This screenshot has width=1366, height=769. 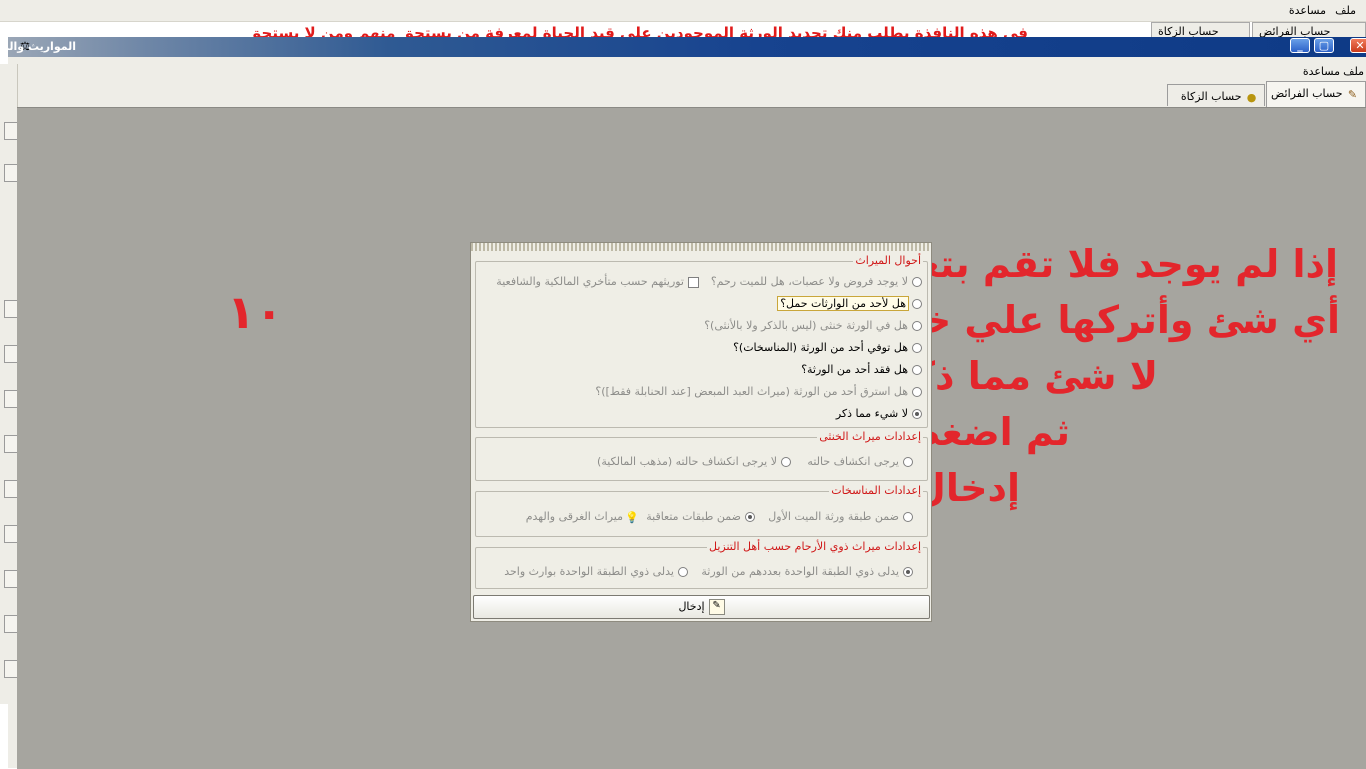 What do you see at coordinates (1345, 10) in the screenshot?
I see `bg-menu-file: ملف` at bounding box center [1345, 10].